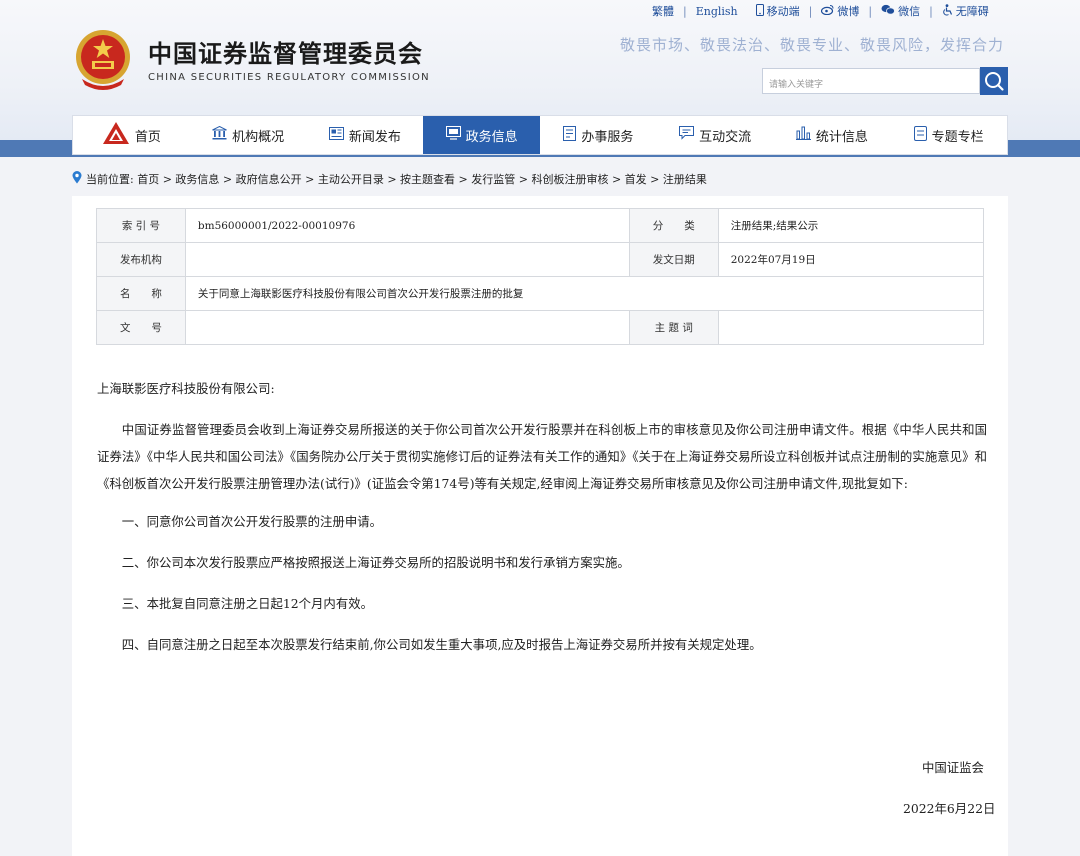 This screenshot has height=856, width=1080. What do you see at coordinates (116, 135) in the screenshot?
I see `home-logo-icon` at bounding box center [116, 135].